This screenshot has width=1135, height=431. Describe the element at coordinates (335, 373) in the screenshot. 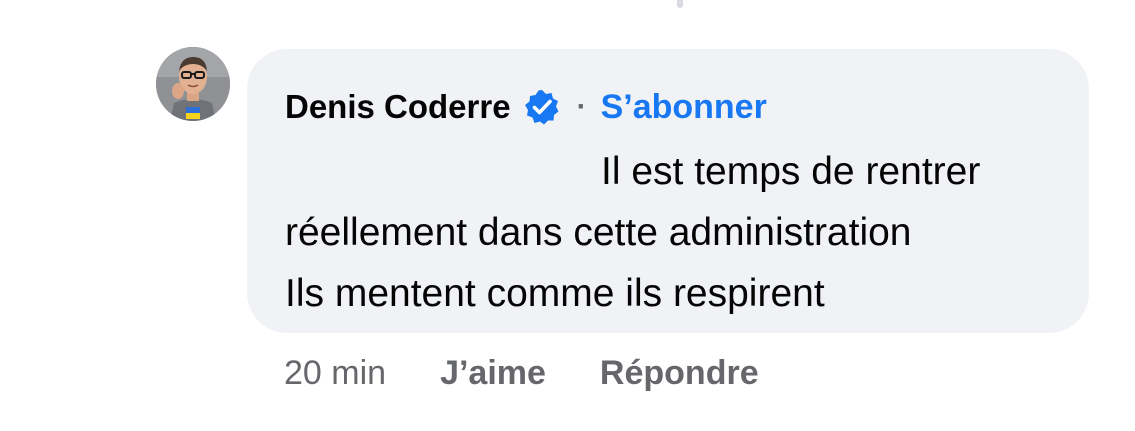

I see `comment-timestamp: 20 min` at that location.